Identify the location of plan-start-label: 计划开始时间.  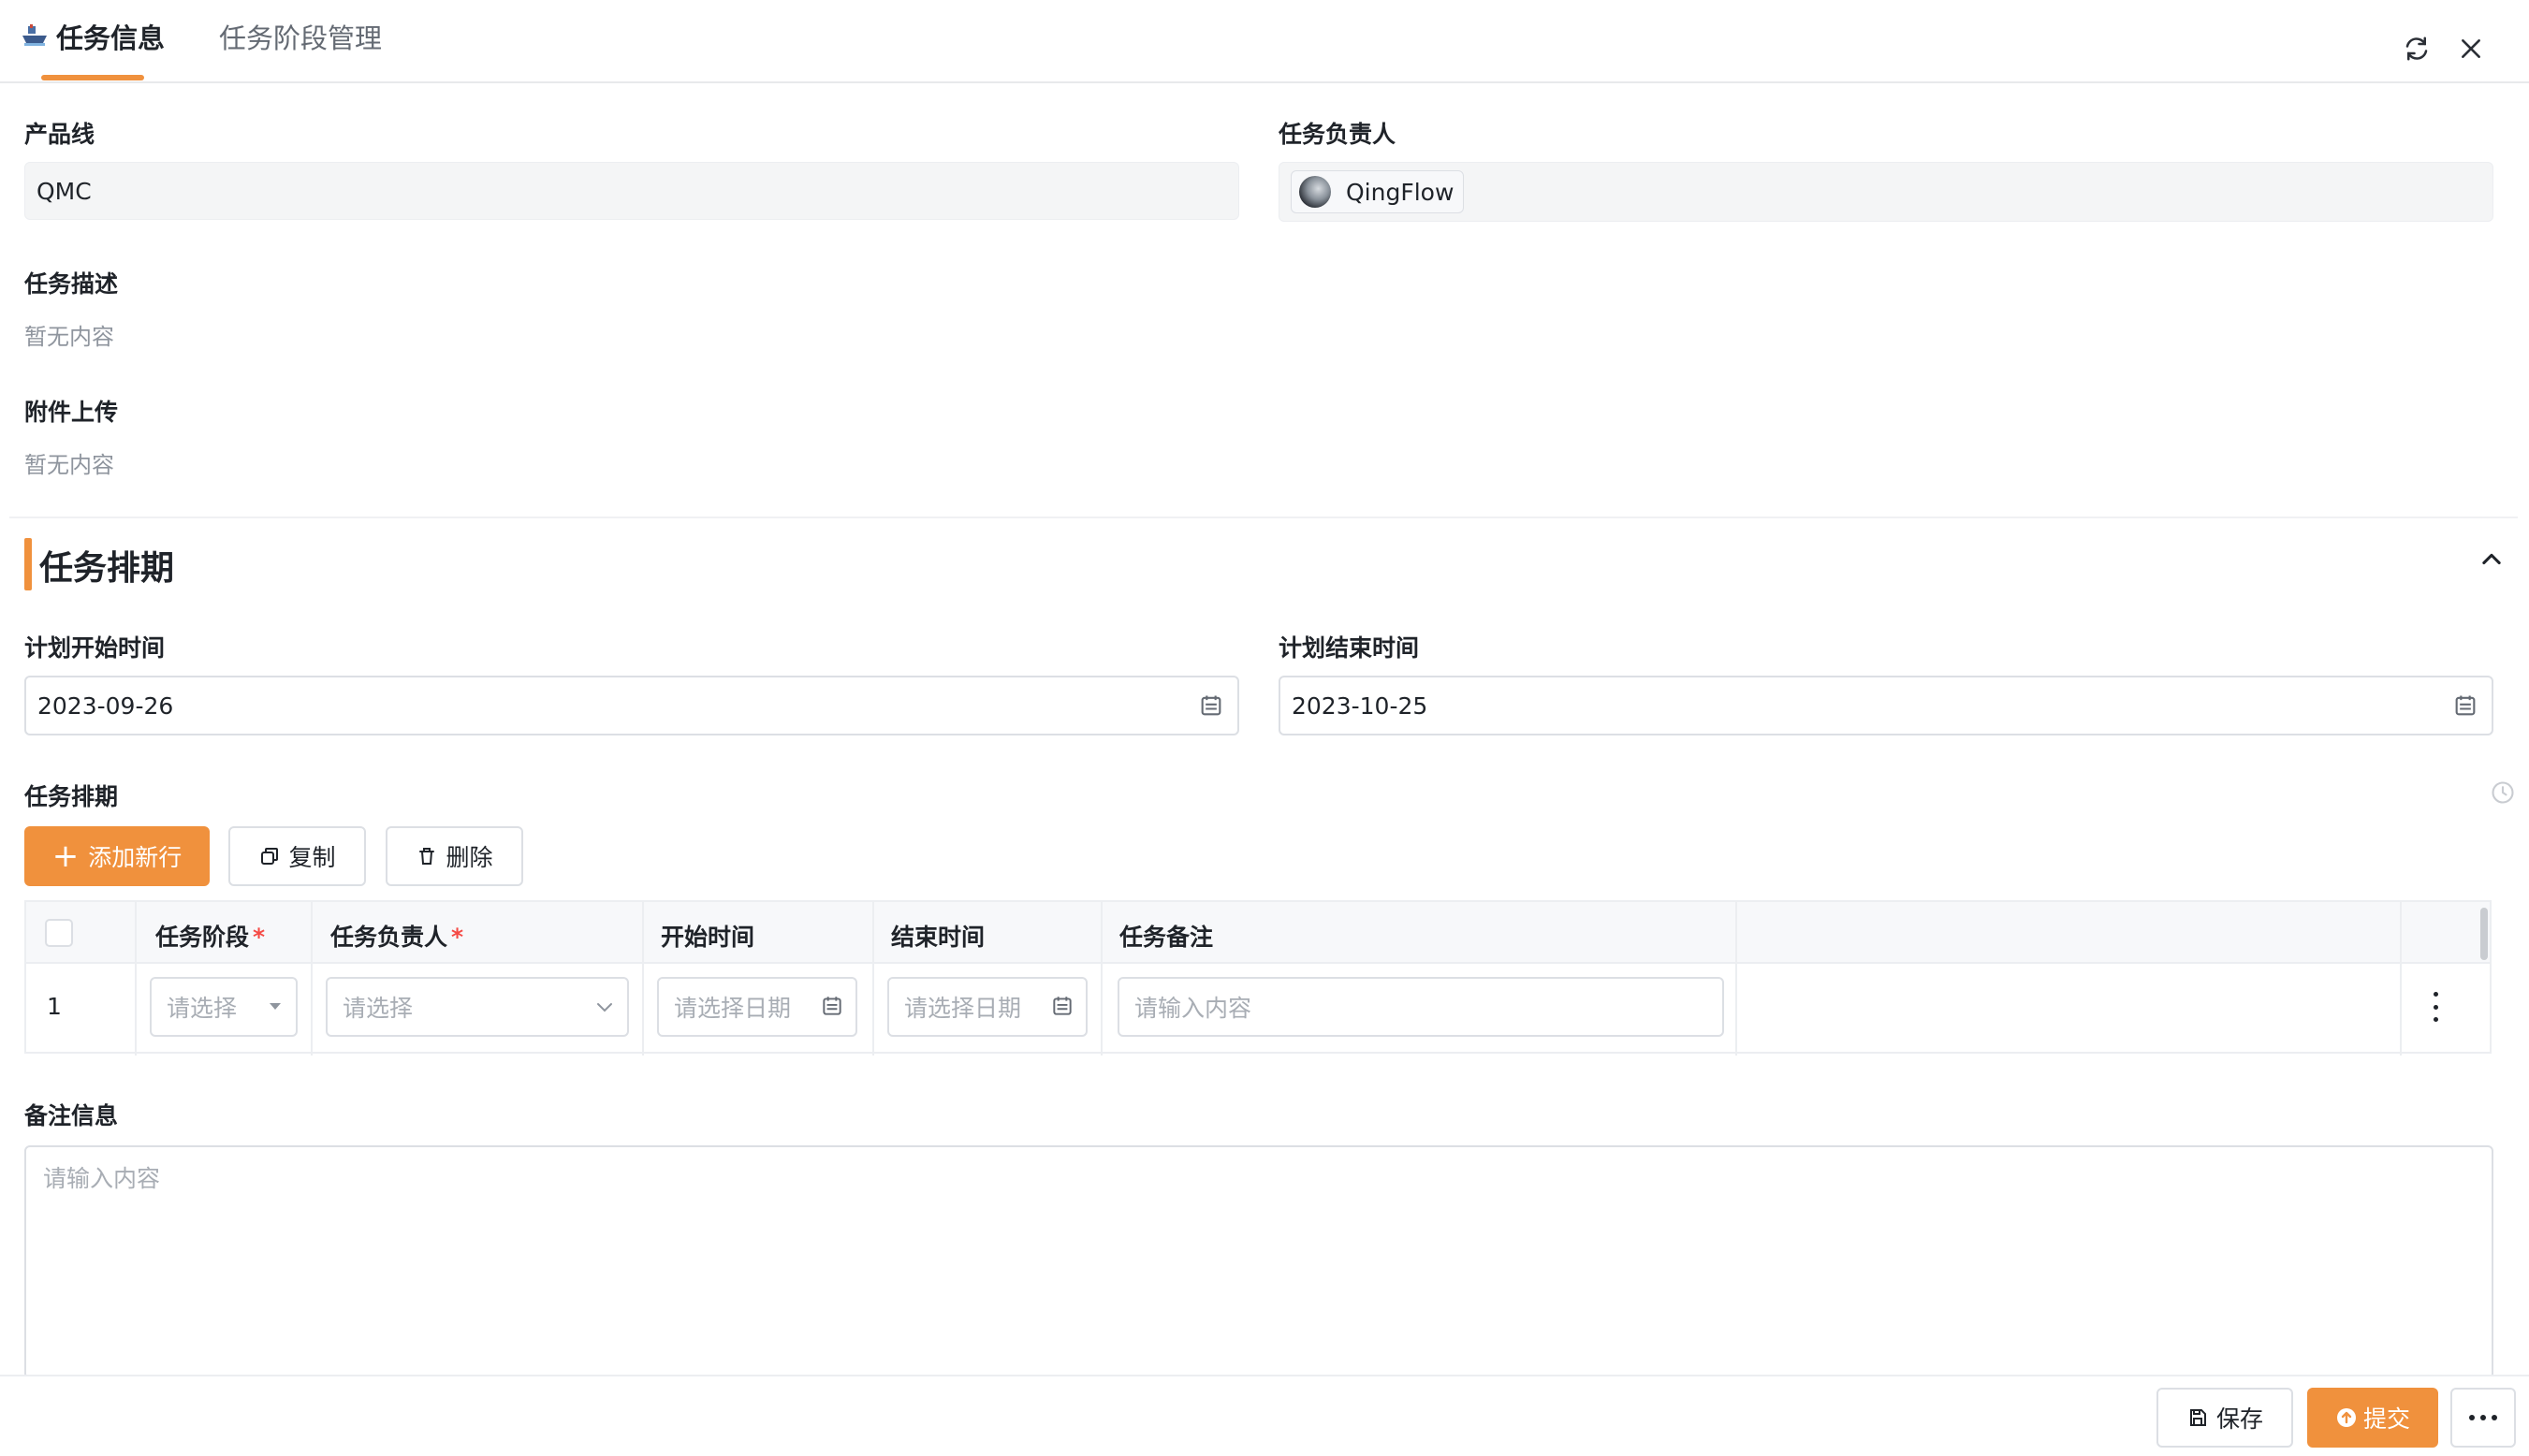
(95, 648).